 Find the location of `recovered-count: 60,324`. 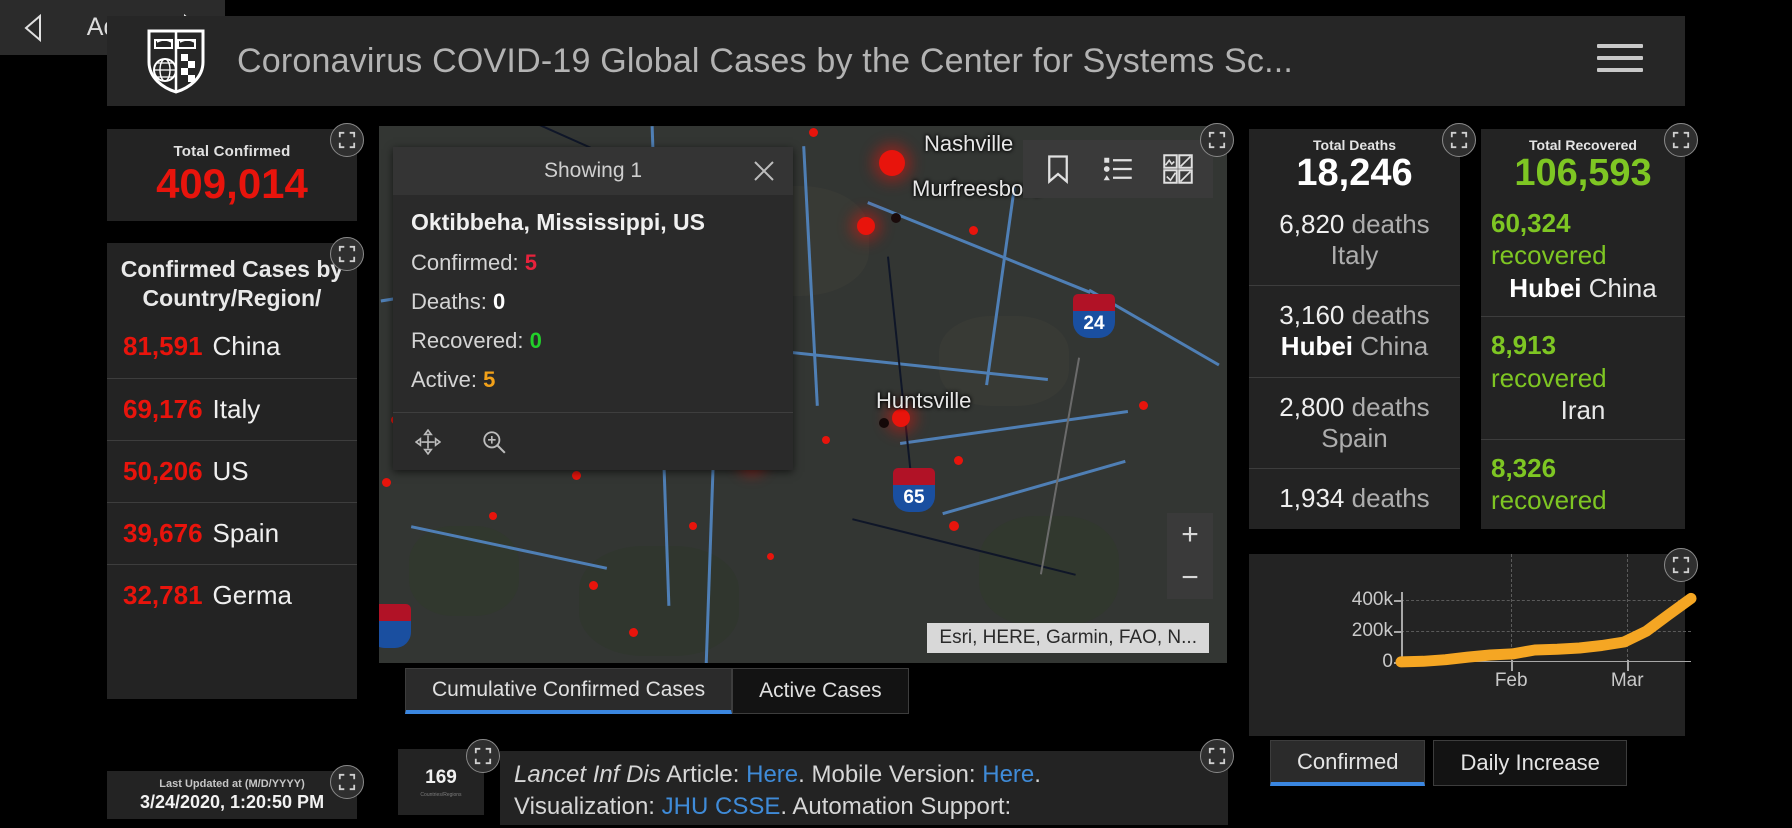

recovered-count: 60,324 is located at coordinates (1531, 222).